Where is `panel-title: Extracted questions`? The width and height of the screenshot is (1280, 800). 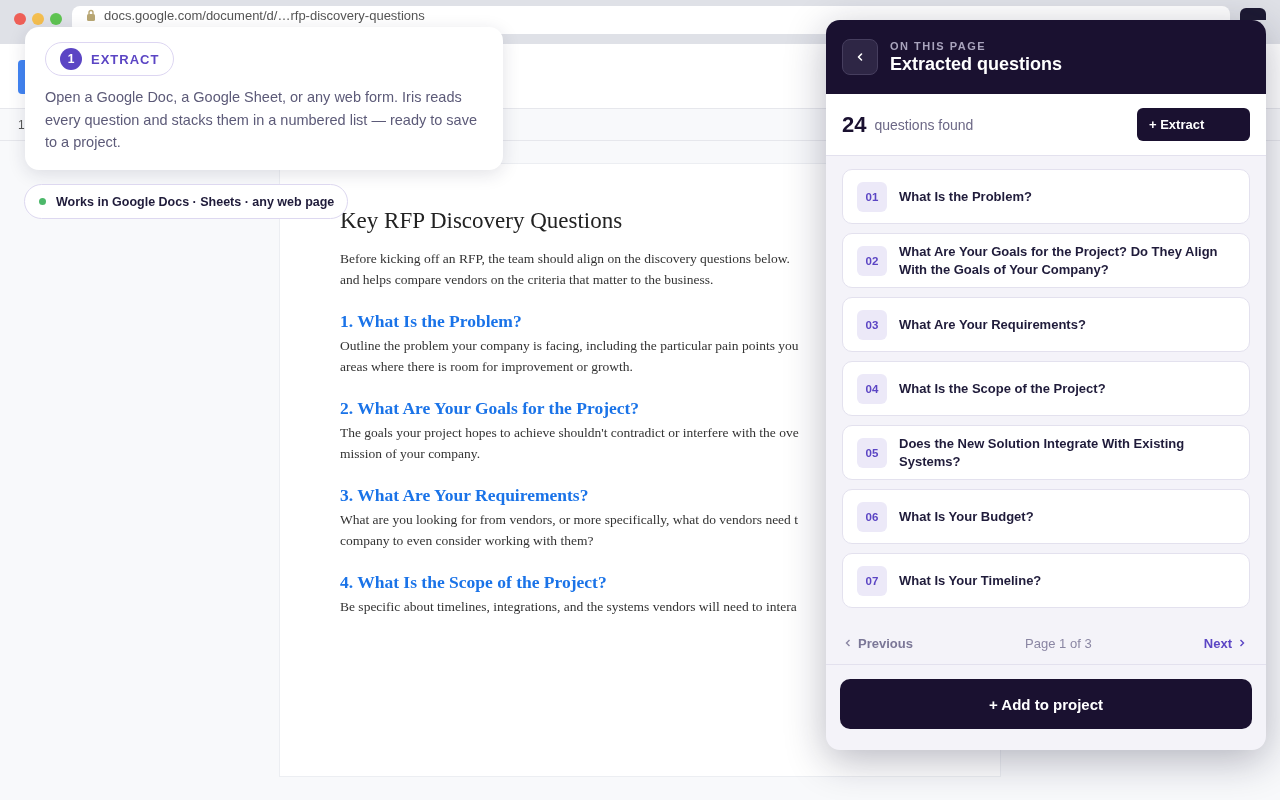
panel-title: Extracted questions is located at coordinates (976, 64).